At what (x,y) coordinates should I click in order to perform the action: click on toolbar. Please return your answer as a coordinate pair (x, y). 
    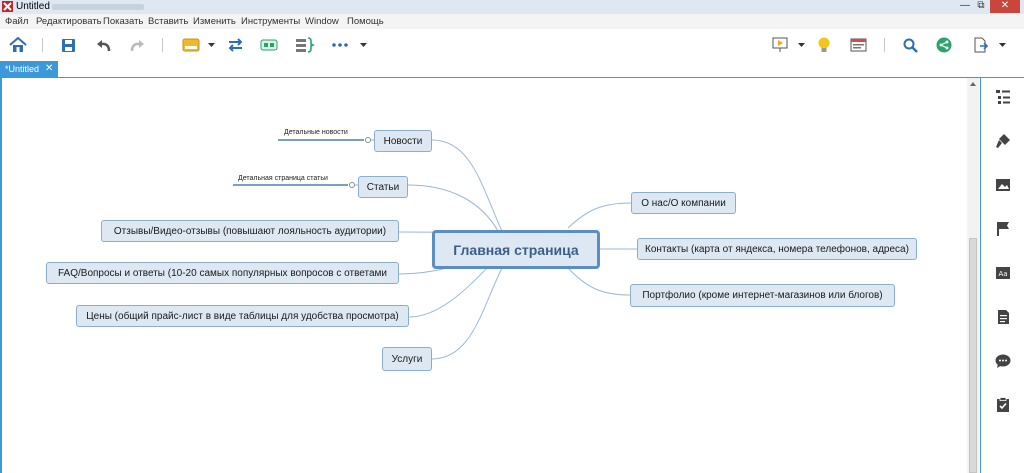
    Looking at the image, I should click on (512, 45).